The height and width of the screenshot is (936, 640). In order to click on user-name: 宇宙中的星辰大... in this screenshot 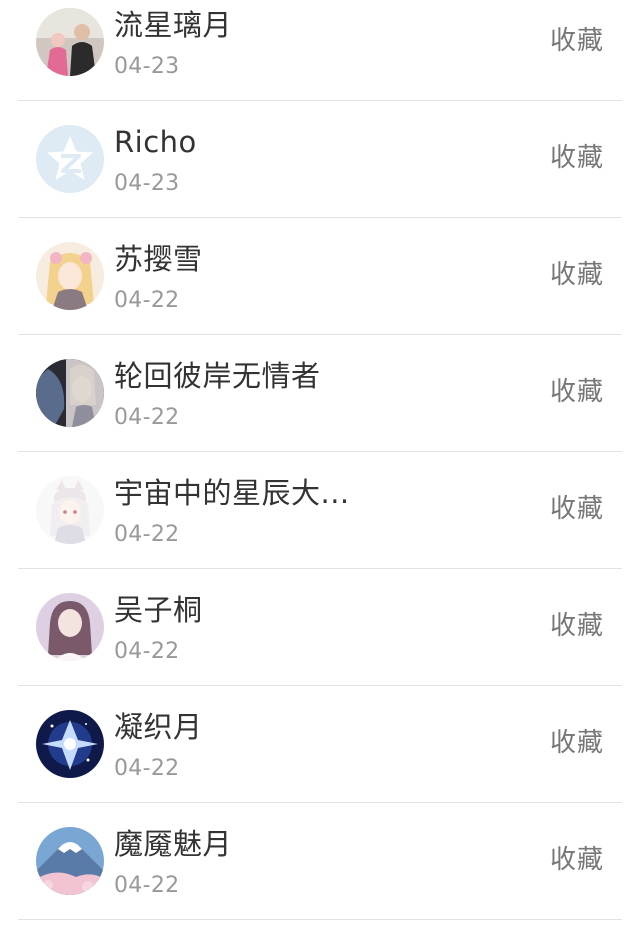, I will do `click(232, 493)`.